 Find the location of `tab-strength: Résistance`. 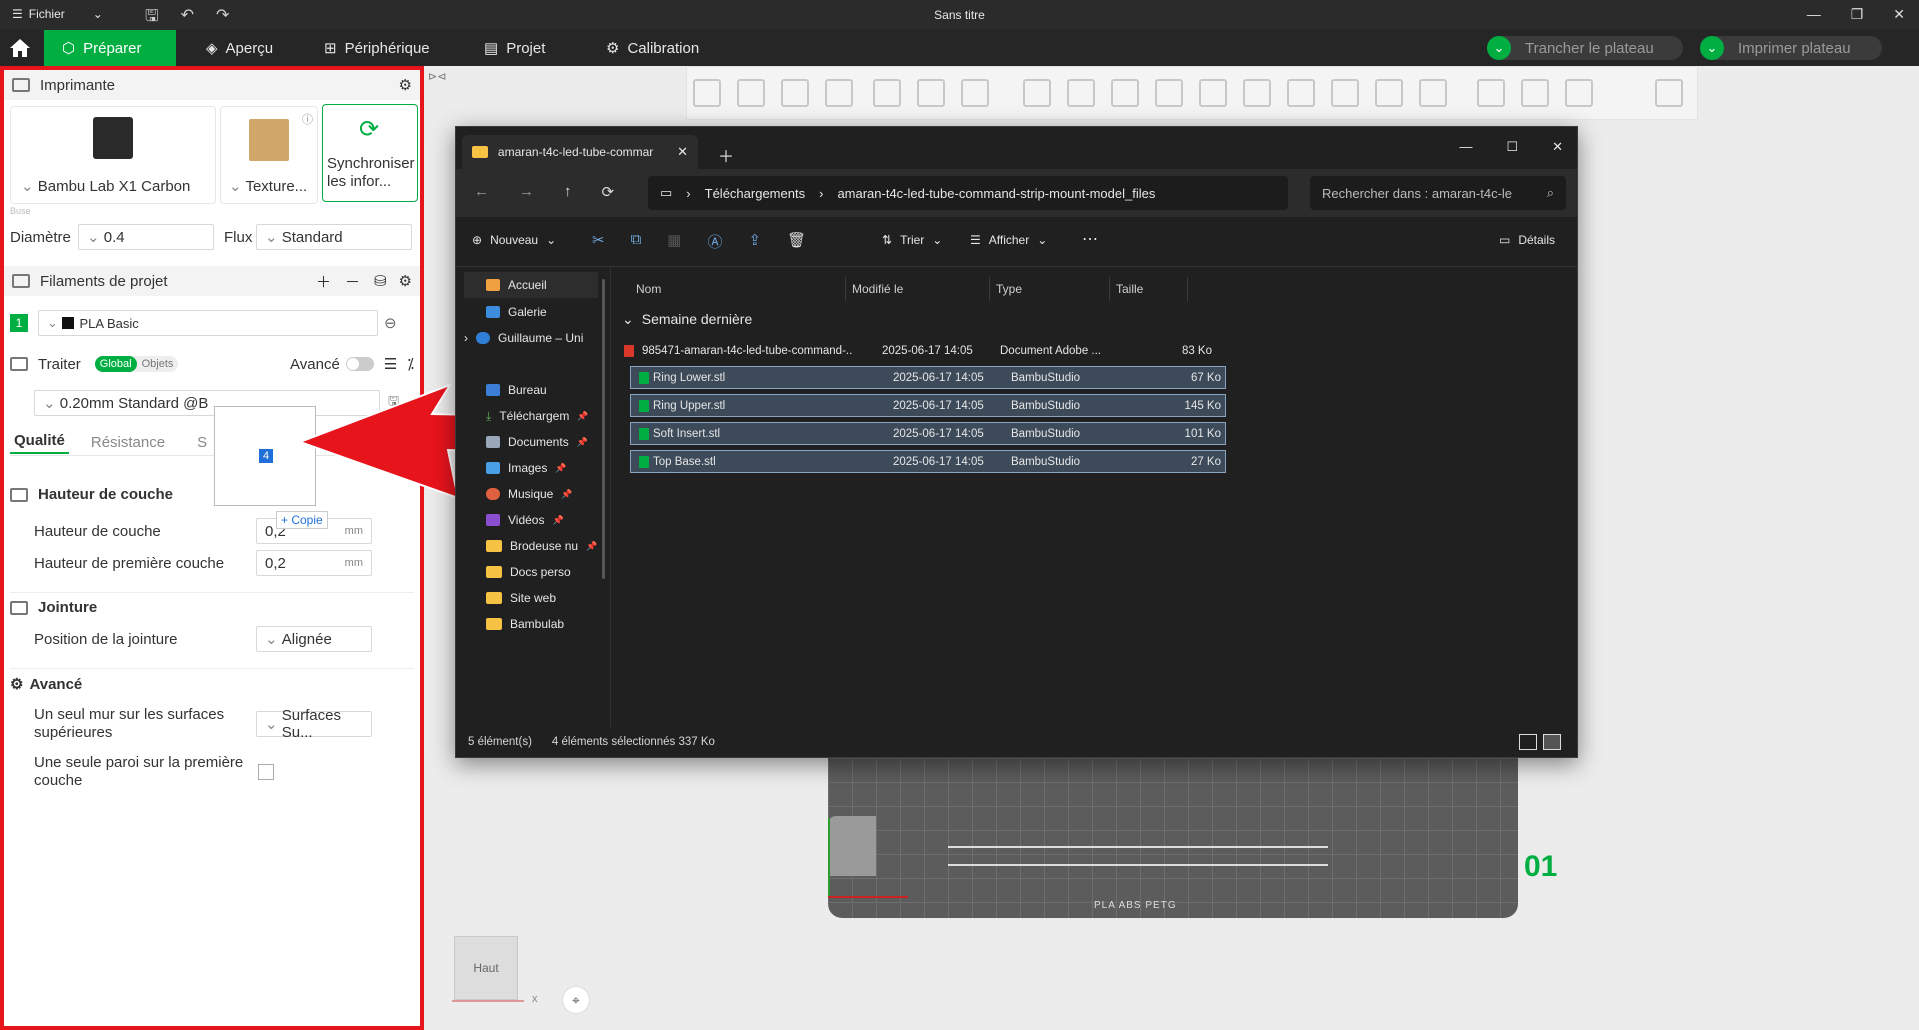

tab-strength: Résistance is located at coordinates (128, 442).